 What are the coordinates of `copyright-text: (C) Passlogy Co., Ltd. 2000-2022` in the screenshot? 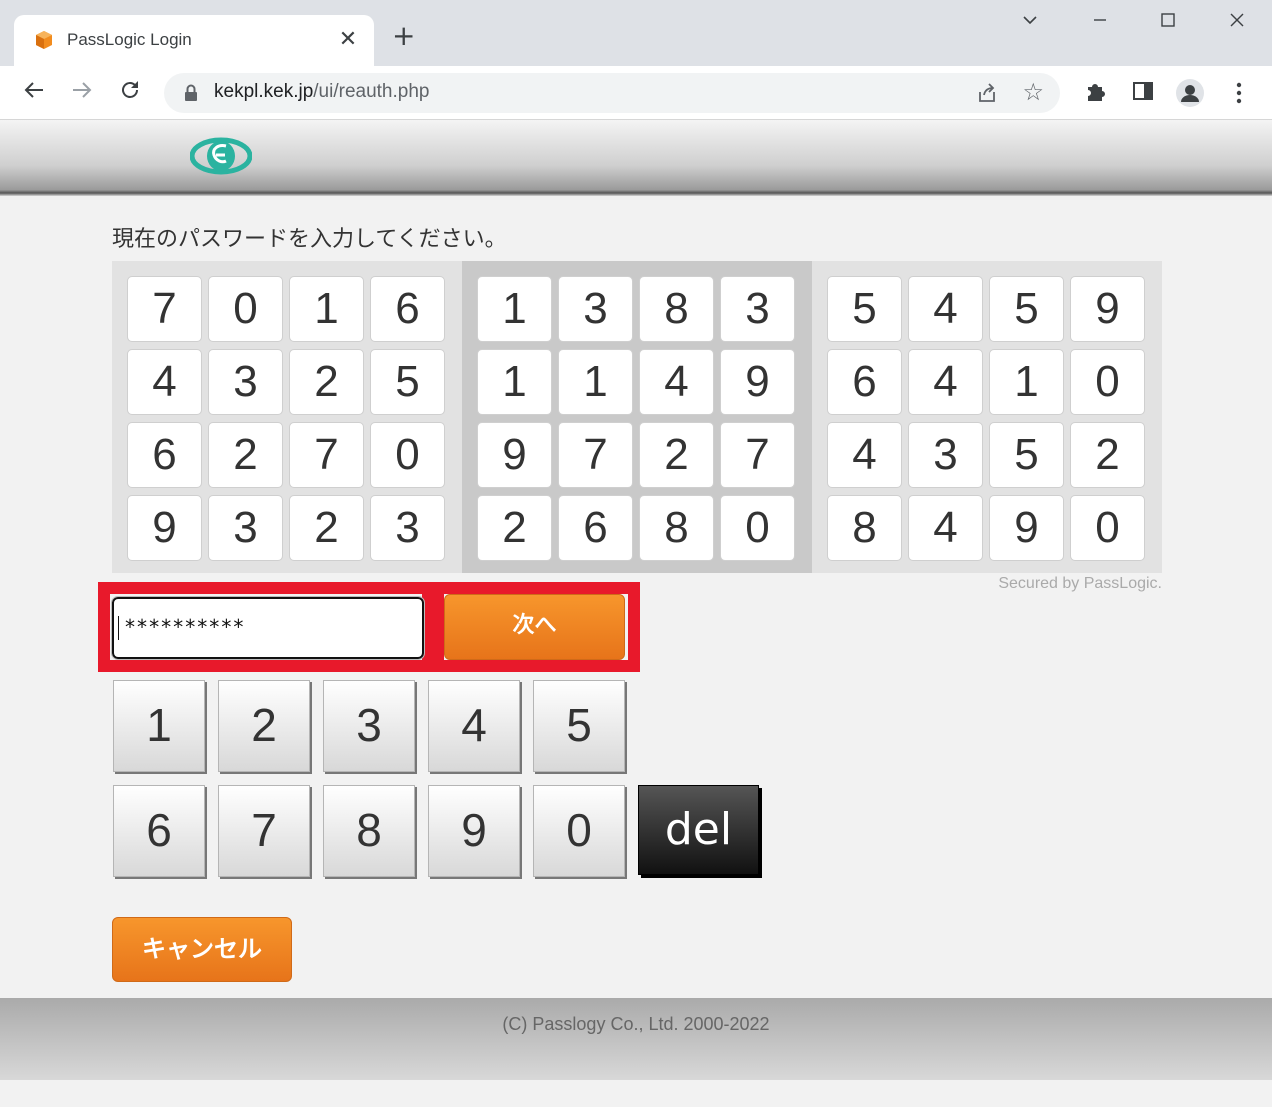 It's located at (636, 1024).